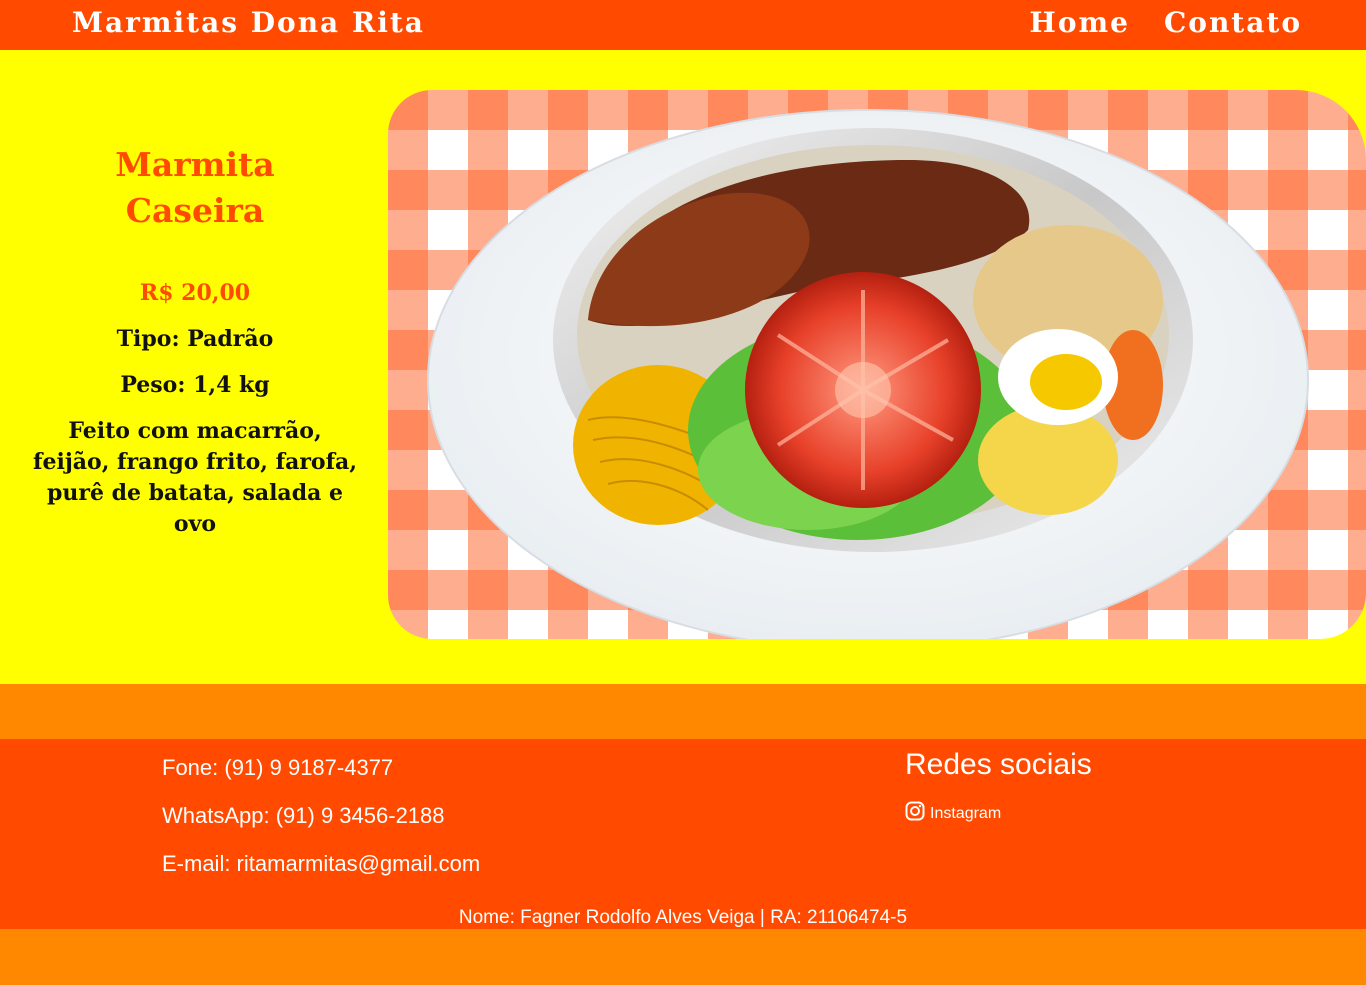 Image resolution: width=1366 pixels, height=985 pixels. I want to click on instagram-link: Instagram, so click(998, 813).